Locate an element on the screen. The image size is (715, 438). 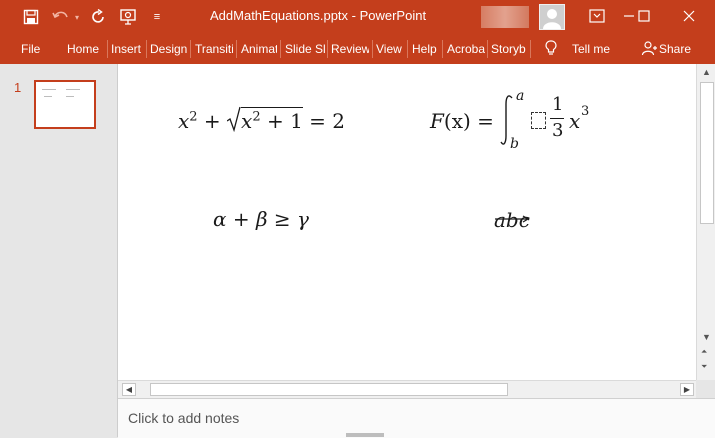
vertical-scroll-thumb is located at coordinates (707, 153).